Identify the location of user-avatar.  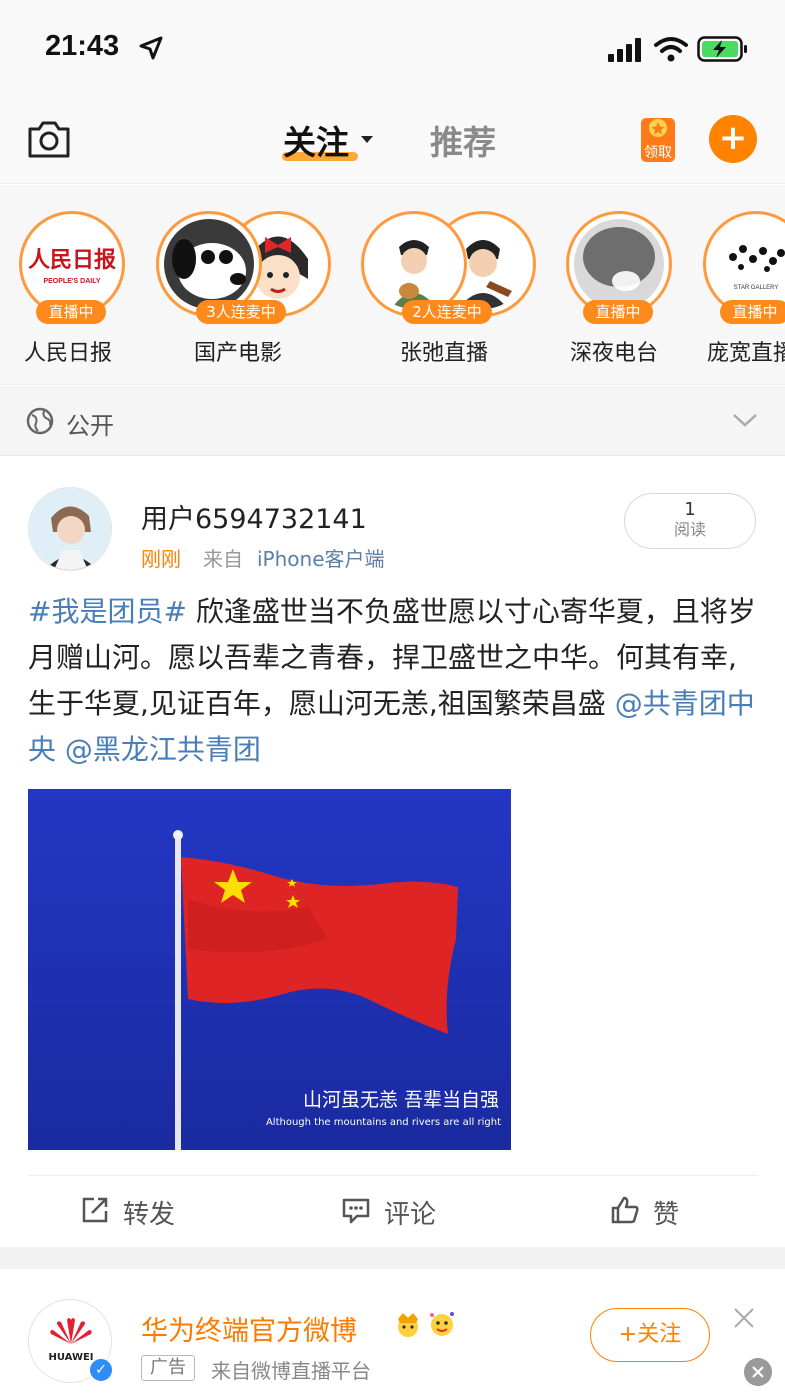
(70, 529).